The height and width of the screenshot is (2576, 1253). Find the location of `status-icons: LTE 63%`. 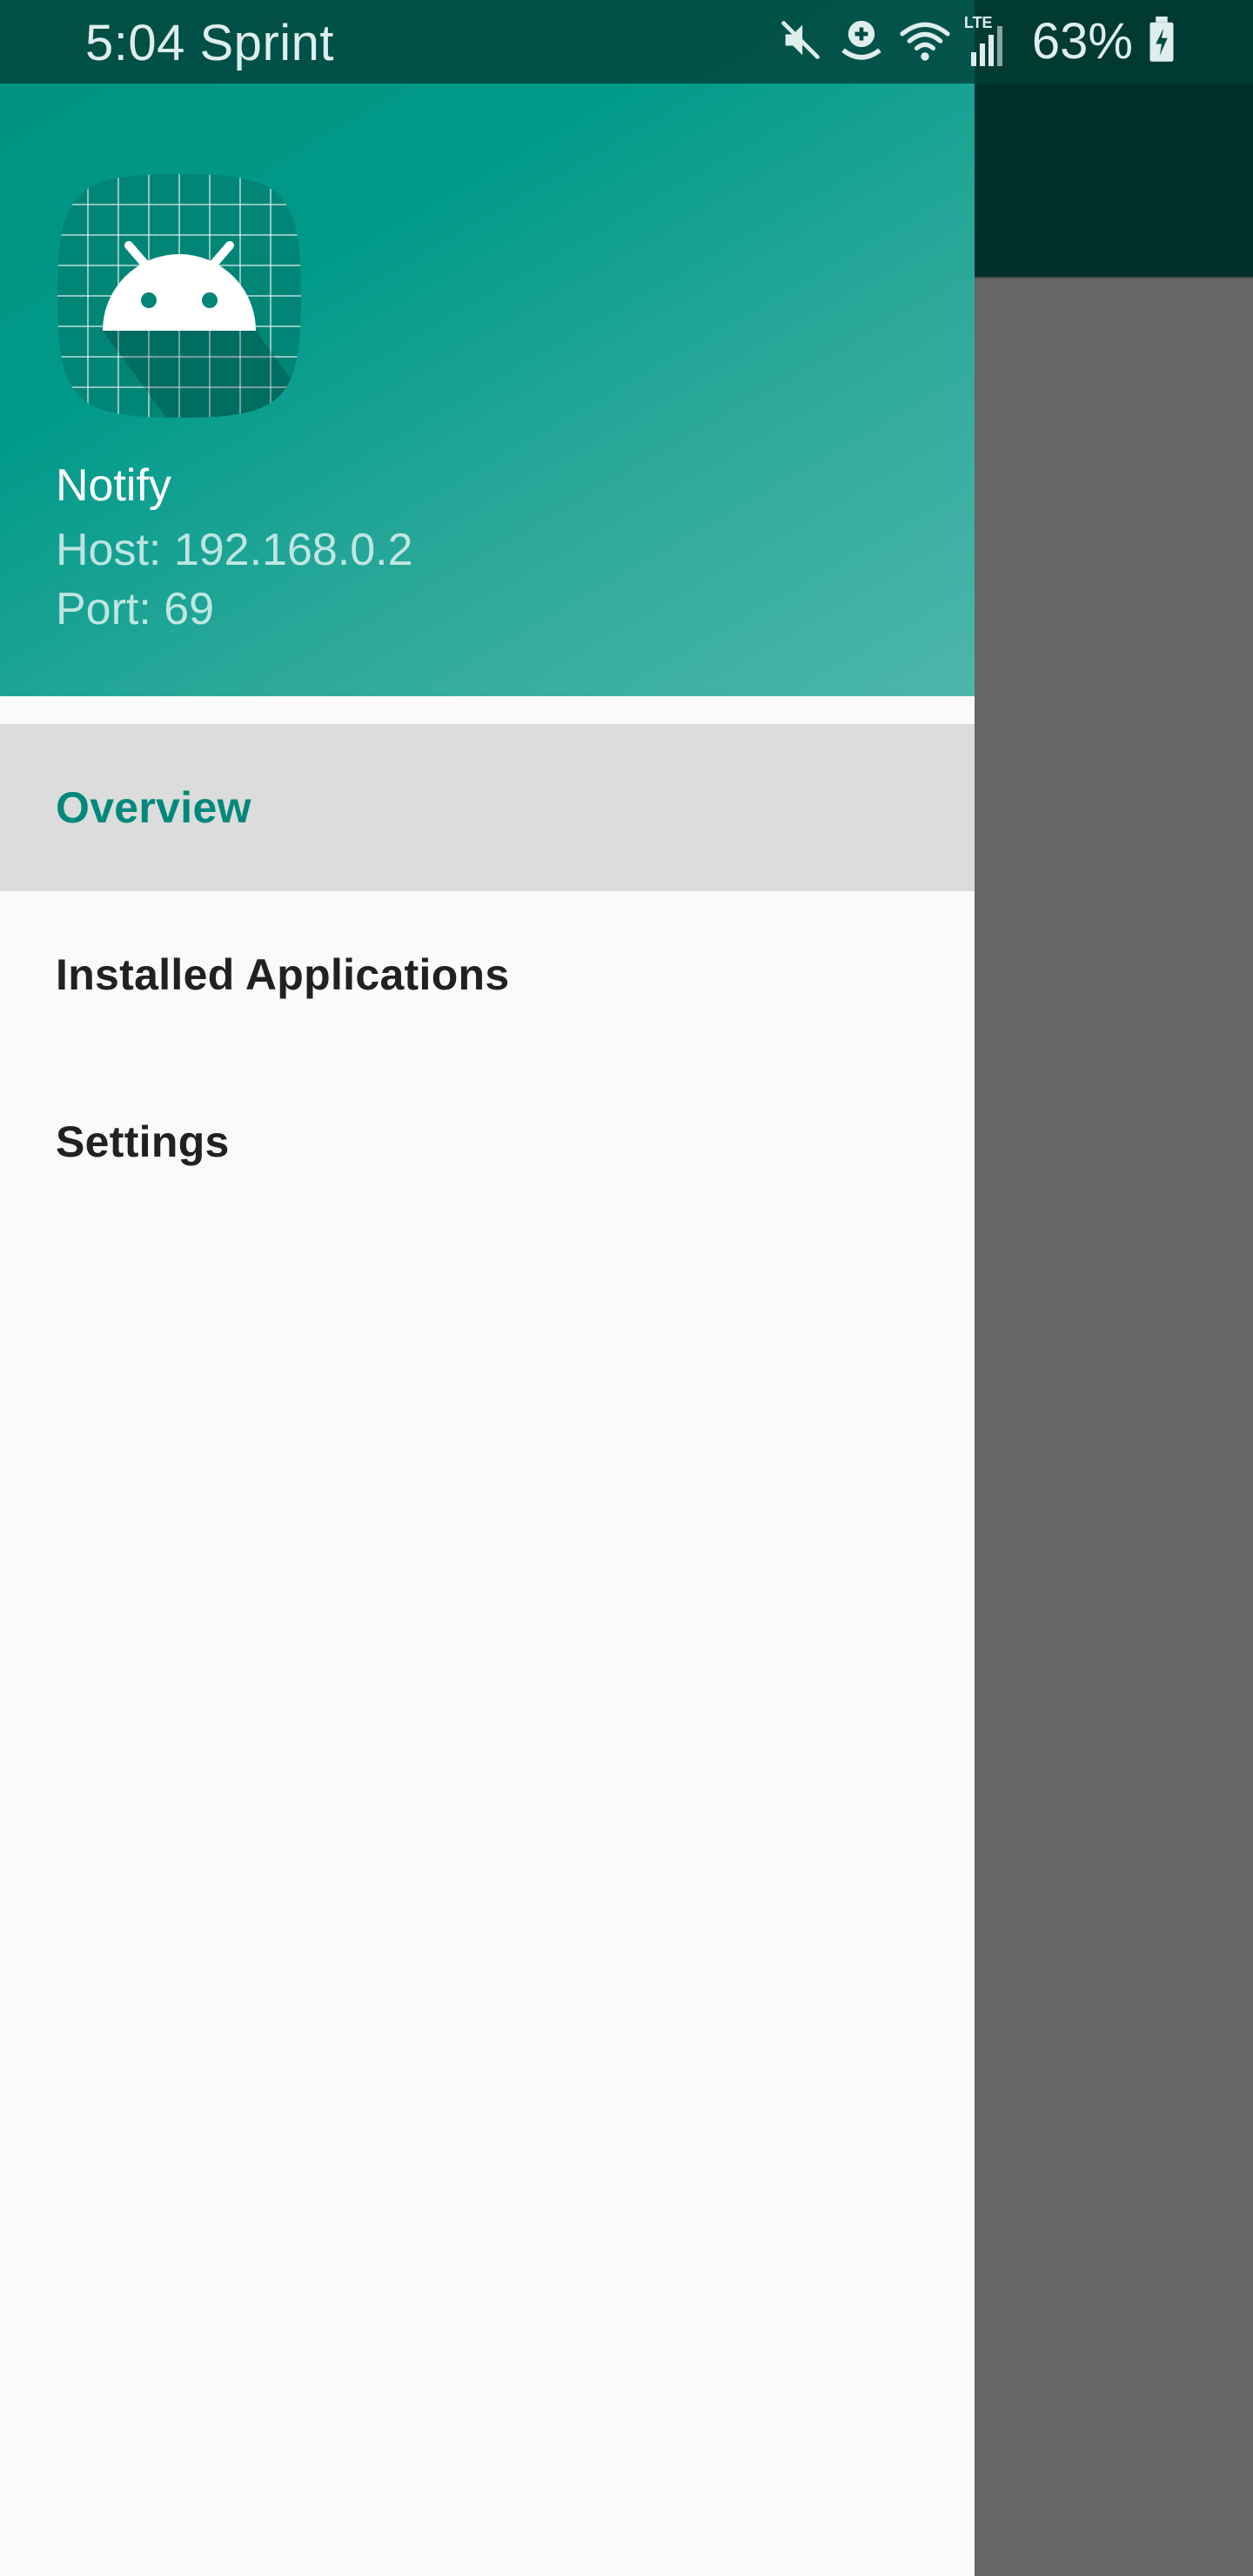

status-icons: LTE 63% is located at coordinates (970, 41).